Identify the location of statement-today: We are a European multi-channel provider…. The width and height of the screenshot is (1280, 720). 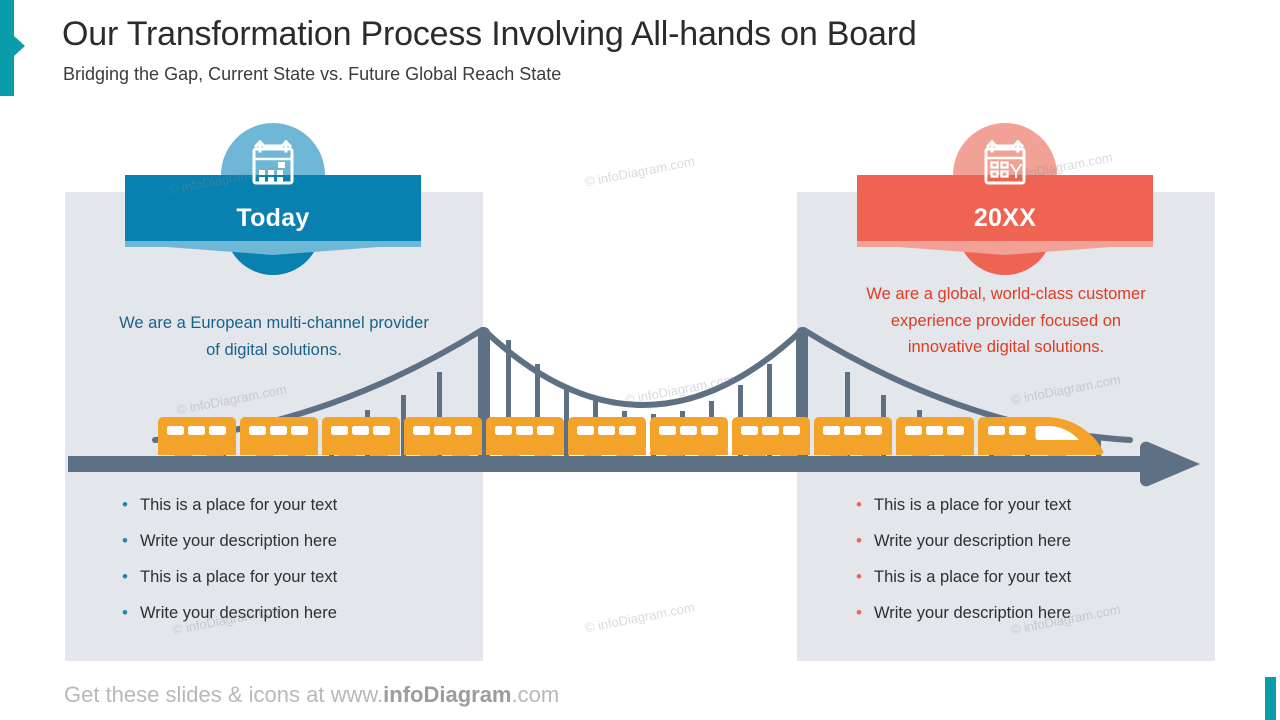
(274, 336).